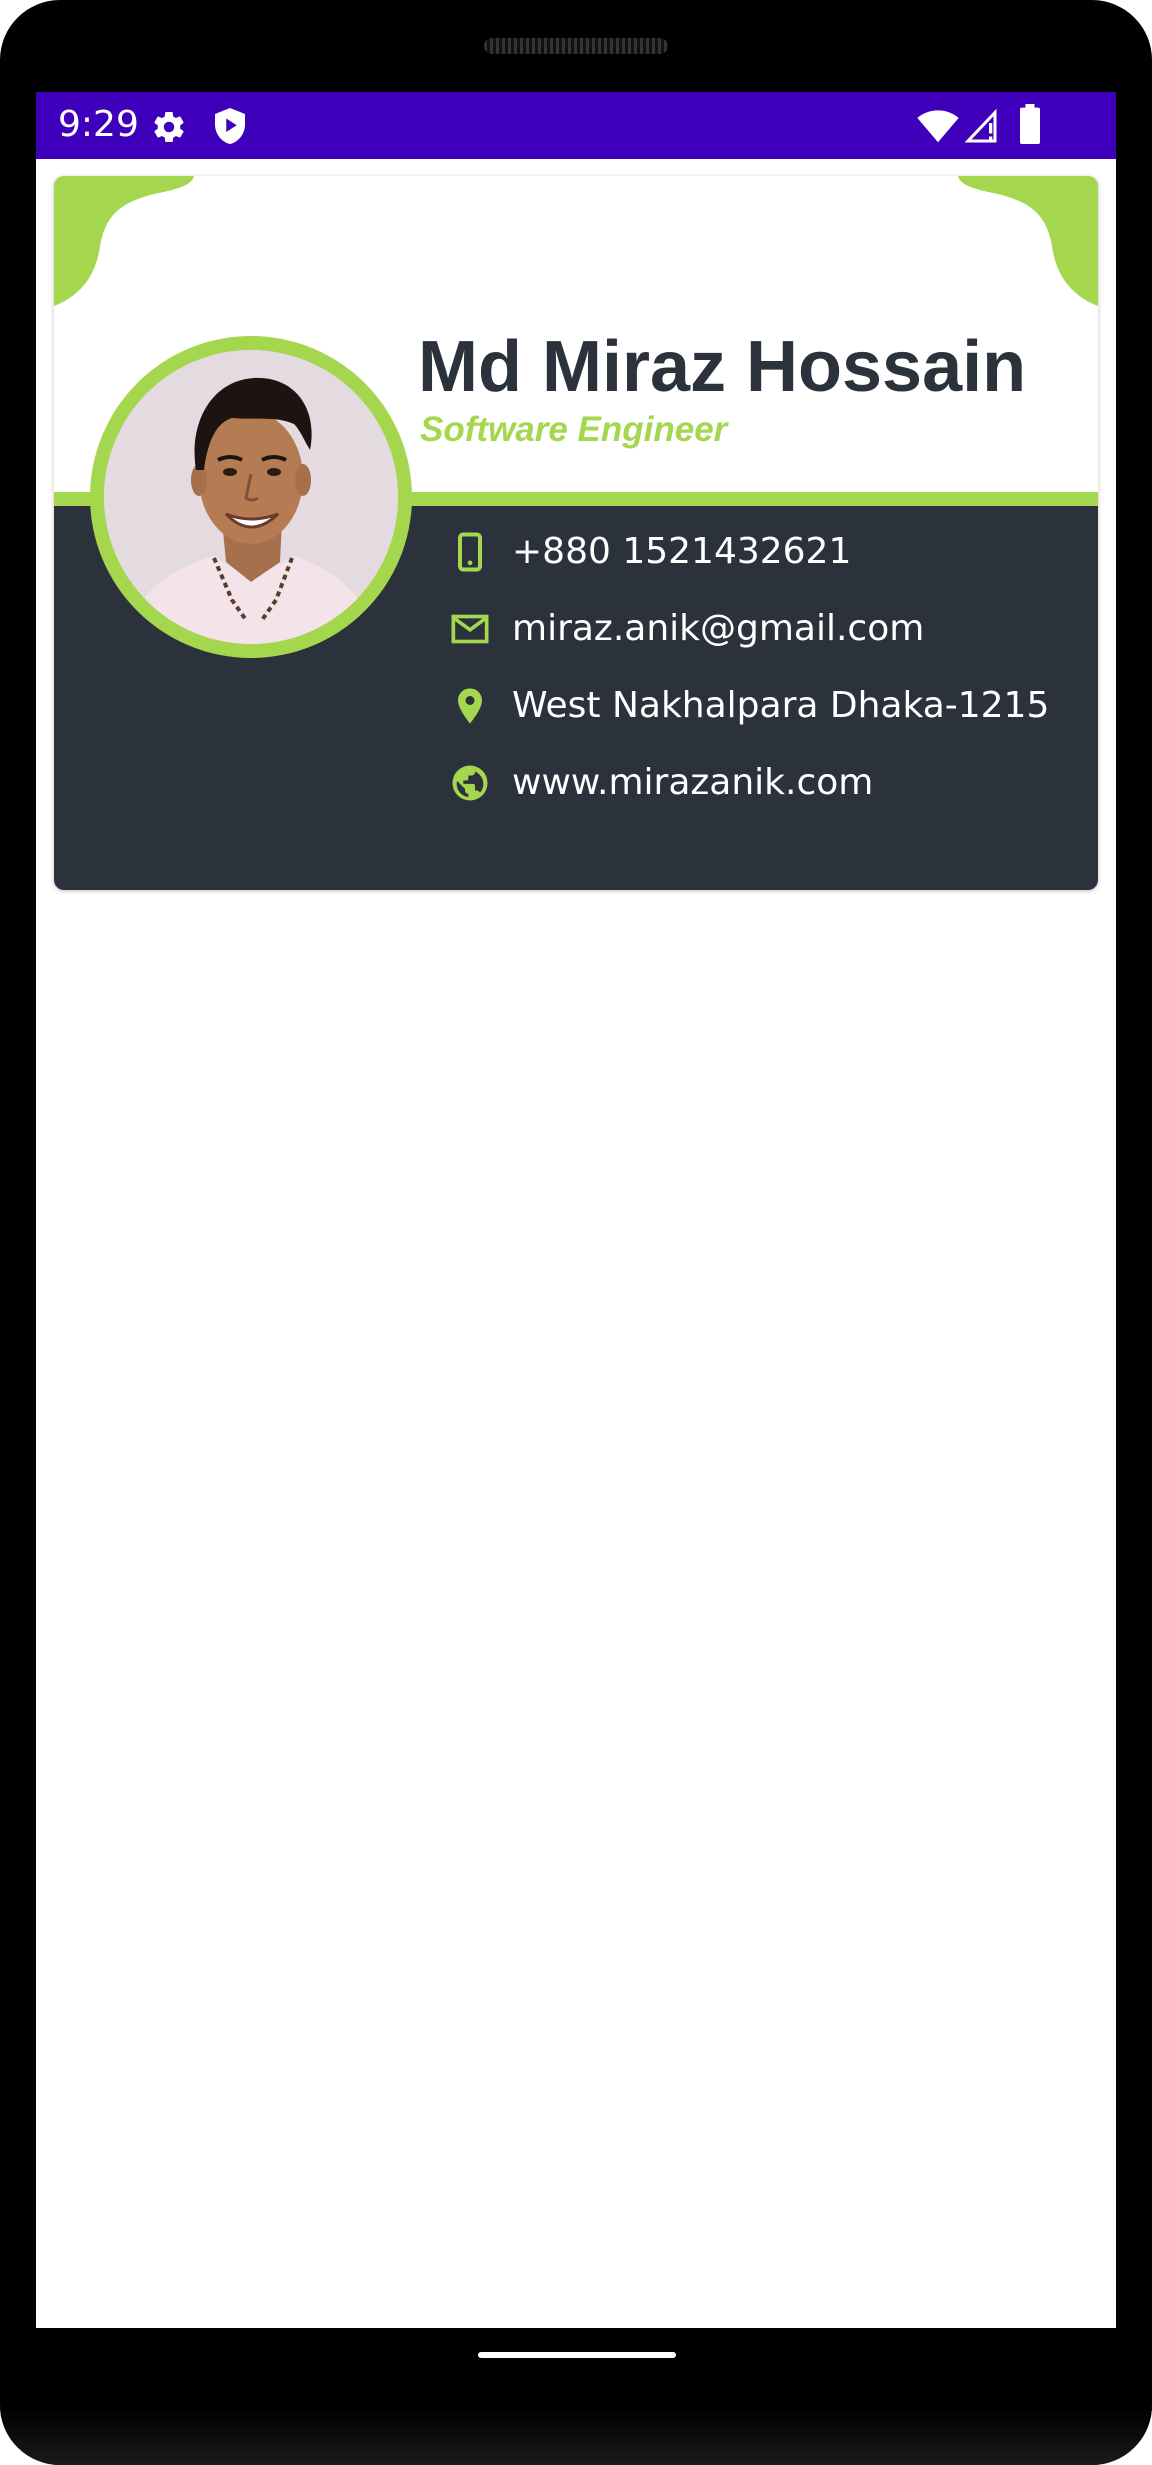 This screenshot has height=2465, width=1152. What do you see at coordinates (576, 46) in the screenshot?
I see `earpiece-speaker` at bounding box center [576, 46].